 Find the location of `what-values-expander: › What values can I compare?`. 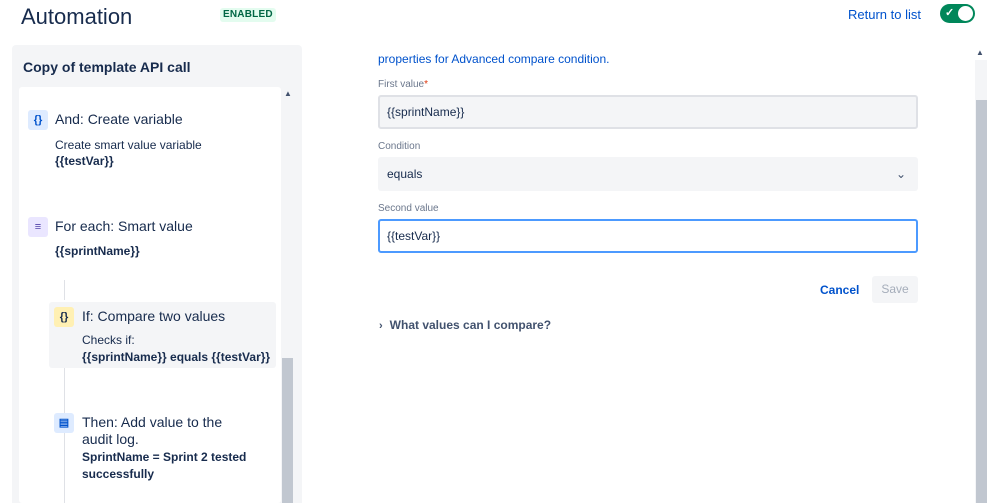

what-values-expander: › What values can I compare? is located at coordinates (465, 325).